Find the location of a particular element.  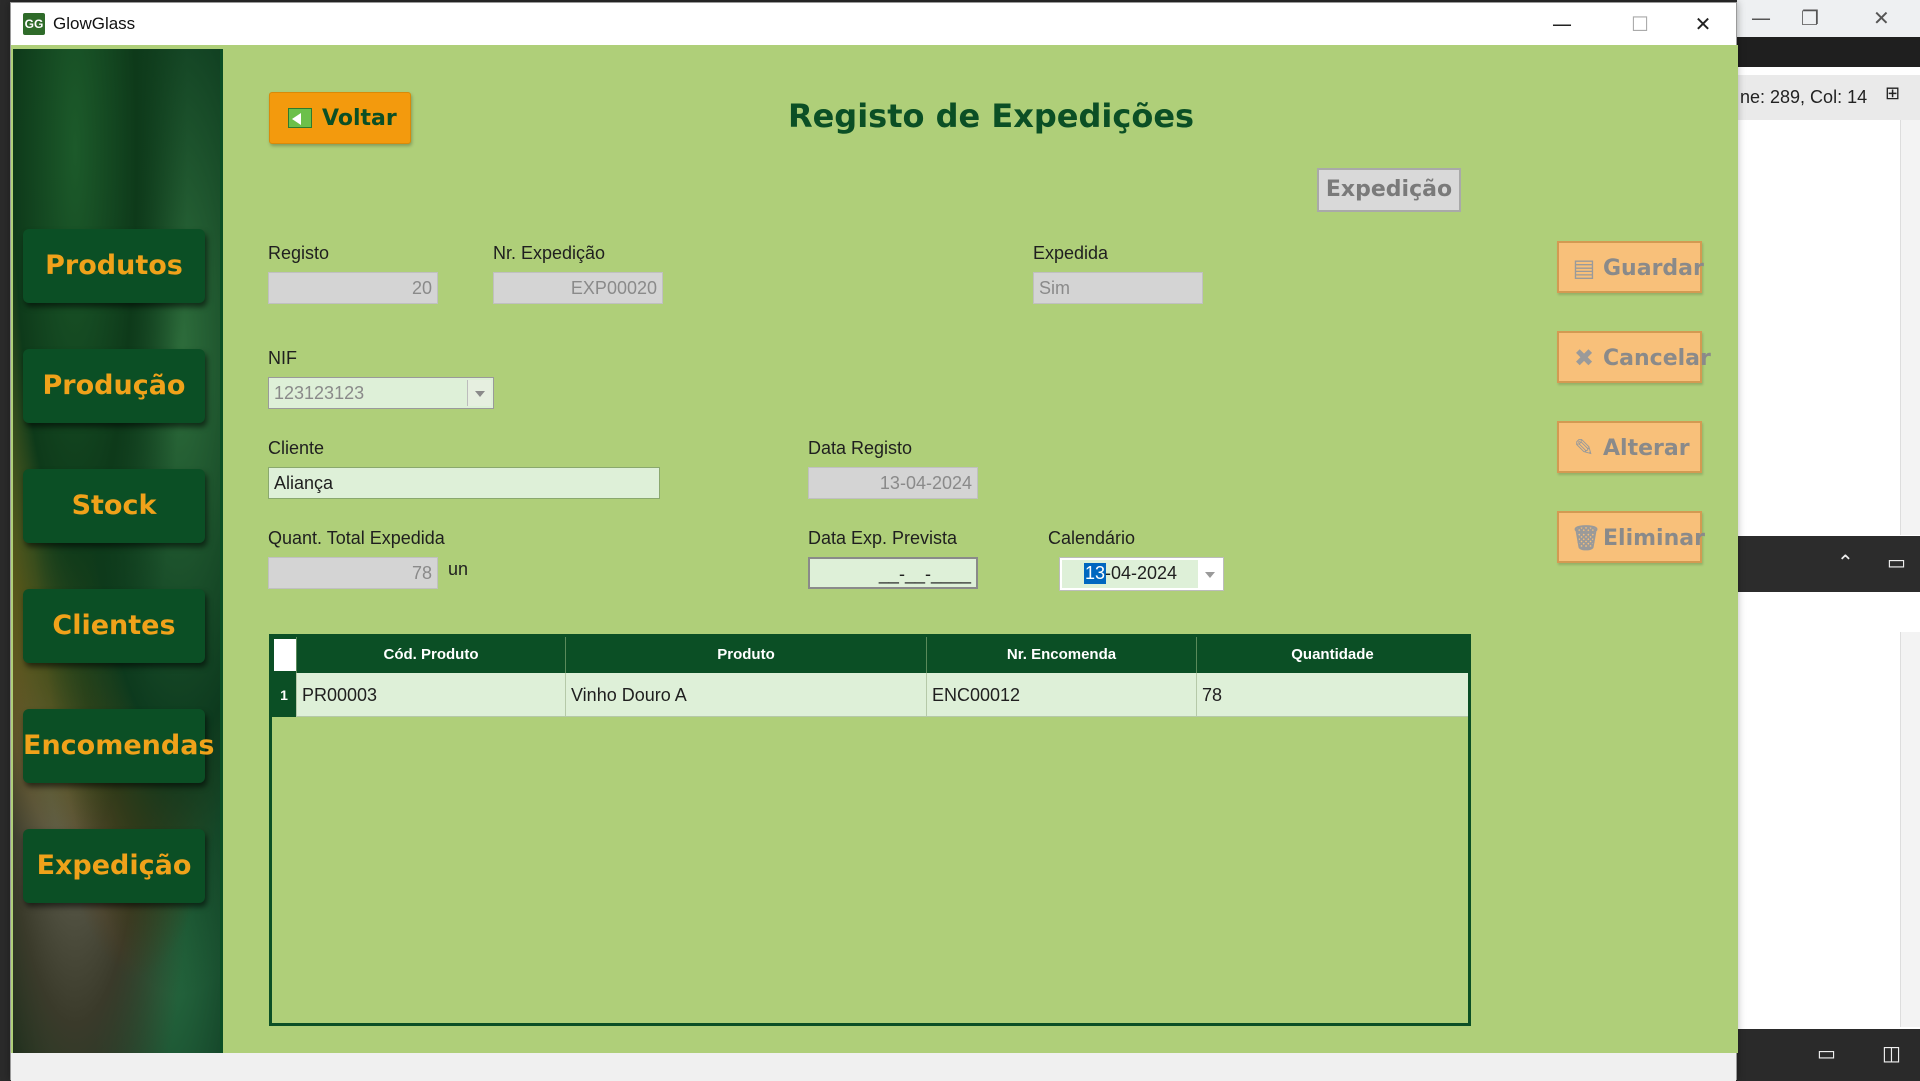

bg-dock-icon: ▭ is located at coordinates (1826, 1053).